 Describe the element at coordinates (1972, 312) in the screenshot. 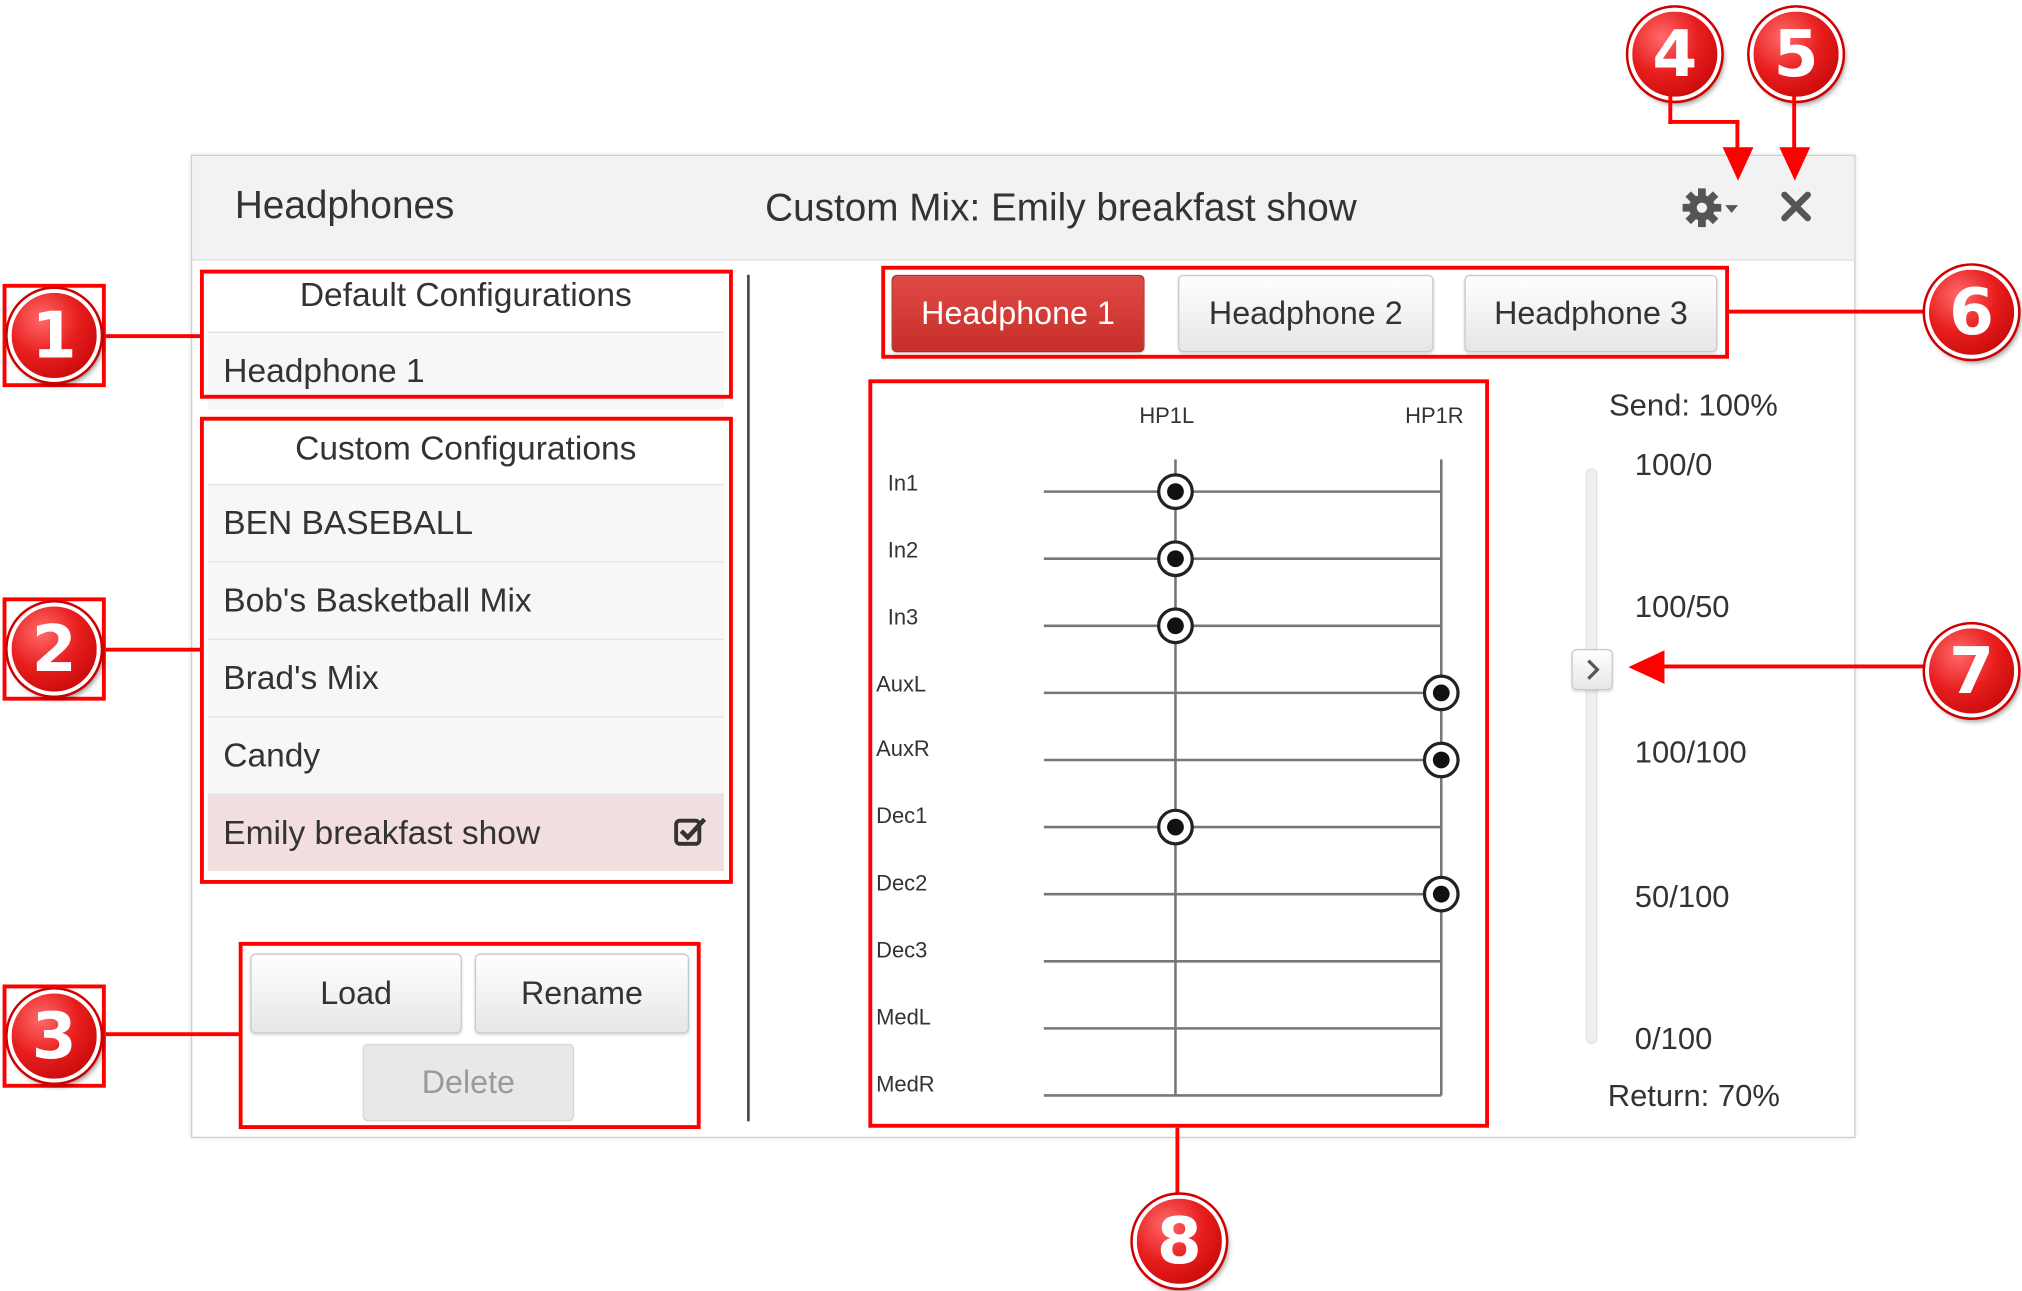

I see `callout-badge: 6` at that location.